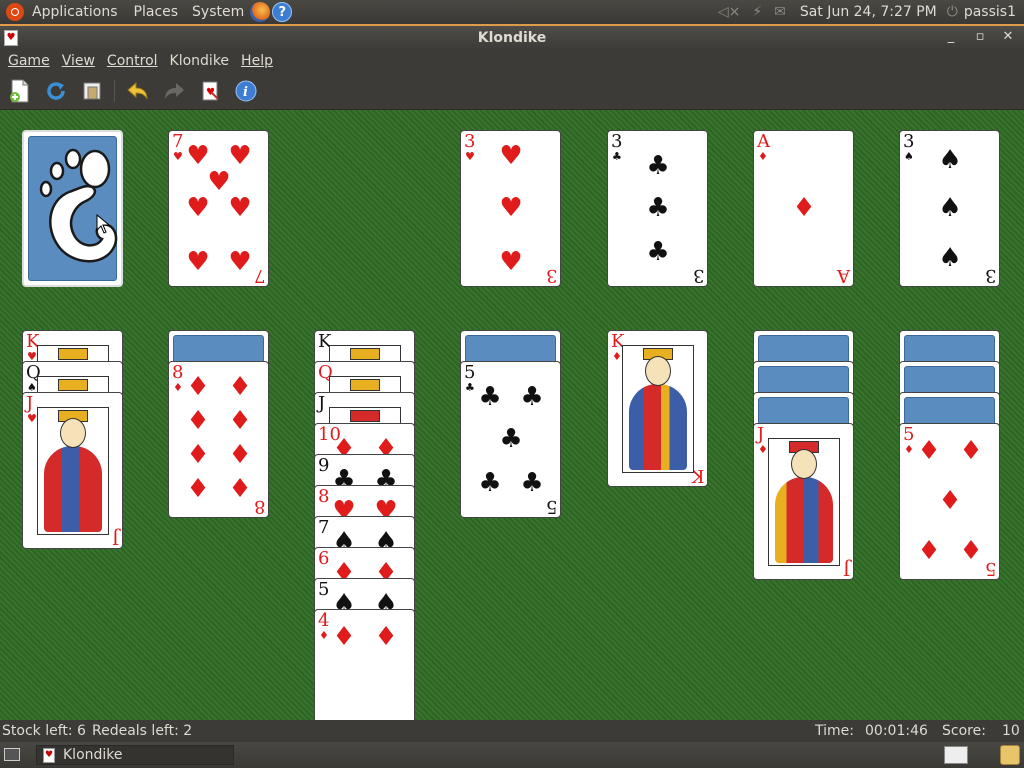 This screenshot has width=1024, height=768. What do you see at coordinates (12, 754) in the screenshot?
I see `show-desktop-icon` at bounding box center [12, 754].